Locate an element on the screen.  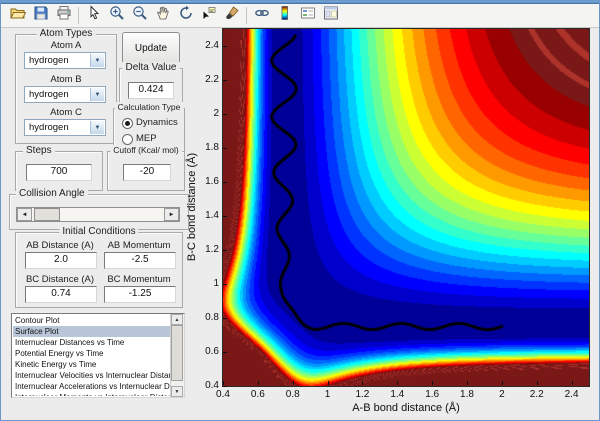
atom-c-label: Atom C is located at coordinates (66, 112).